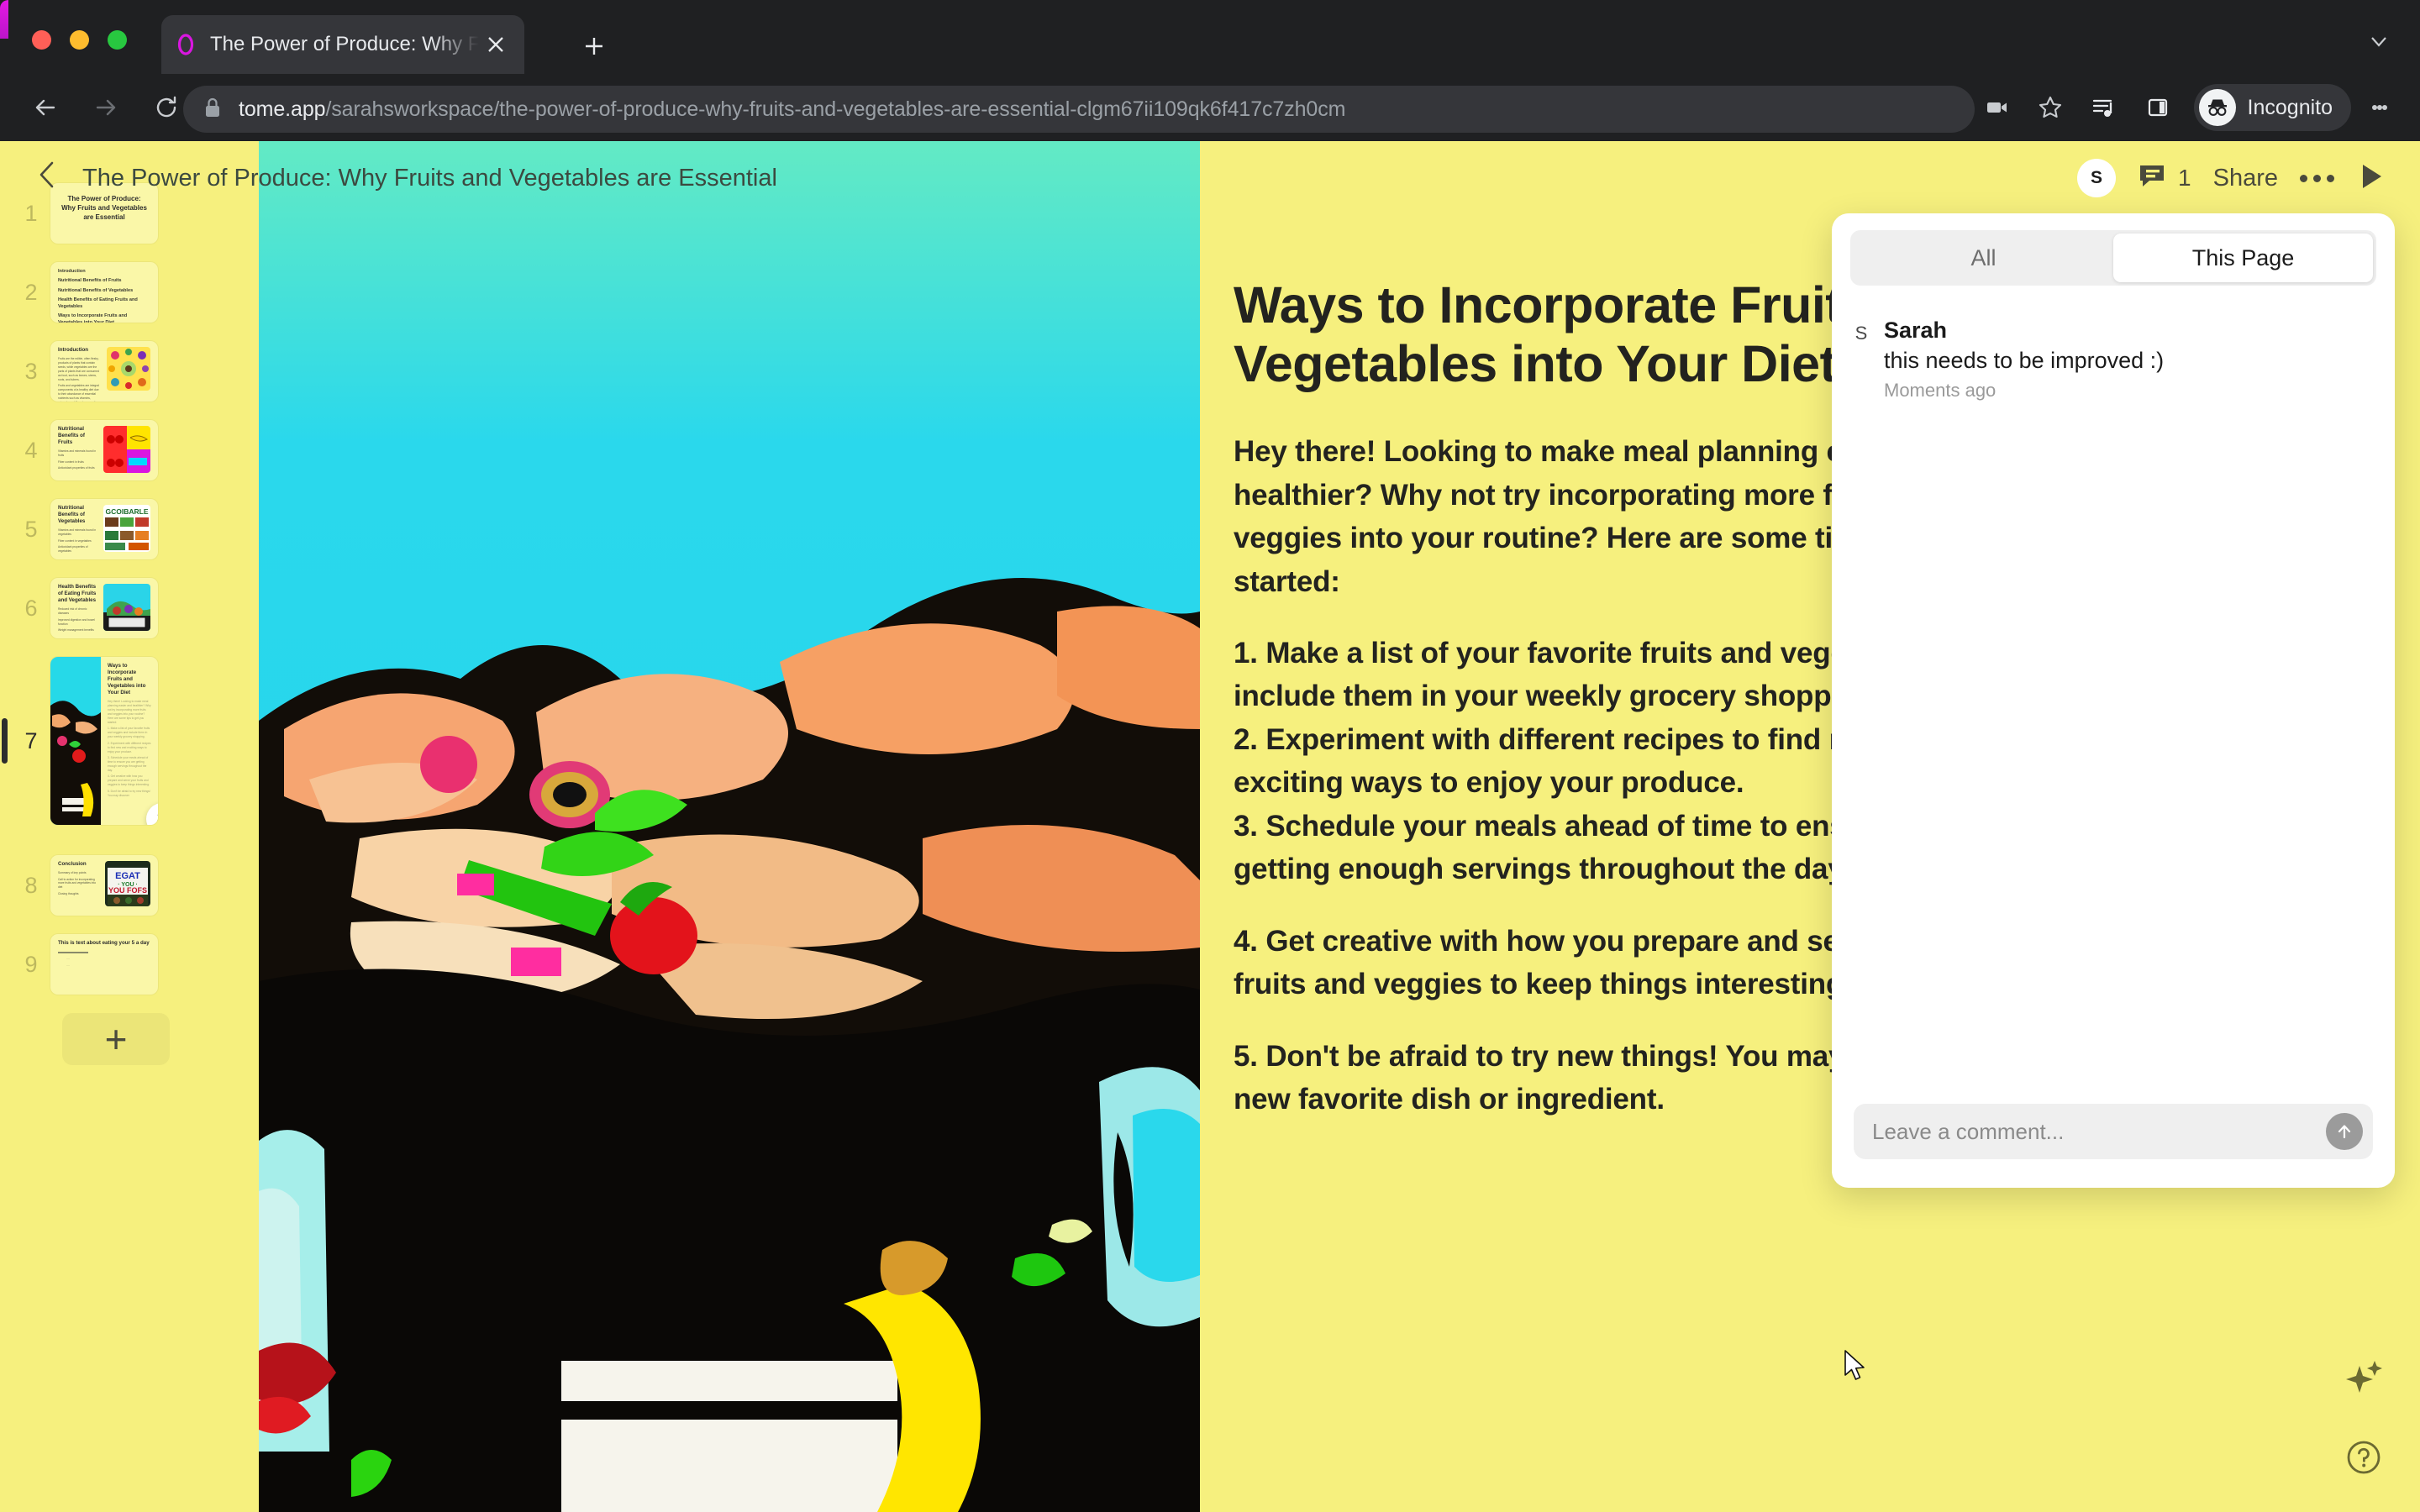 The image size is (2420, 1512). I want to click on profile-button: Incognito, so click(2272, 107).